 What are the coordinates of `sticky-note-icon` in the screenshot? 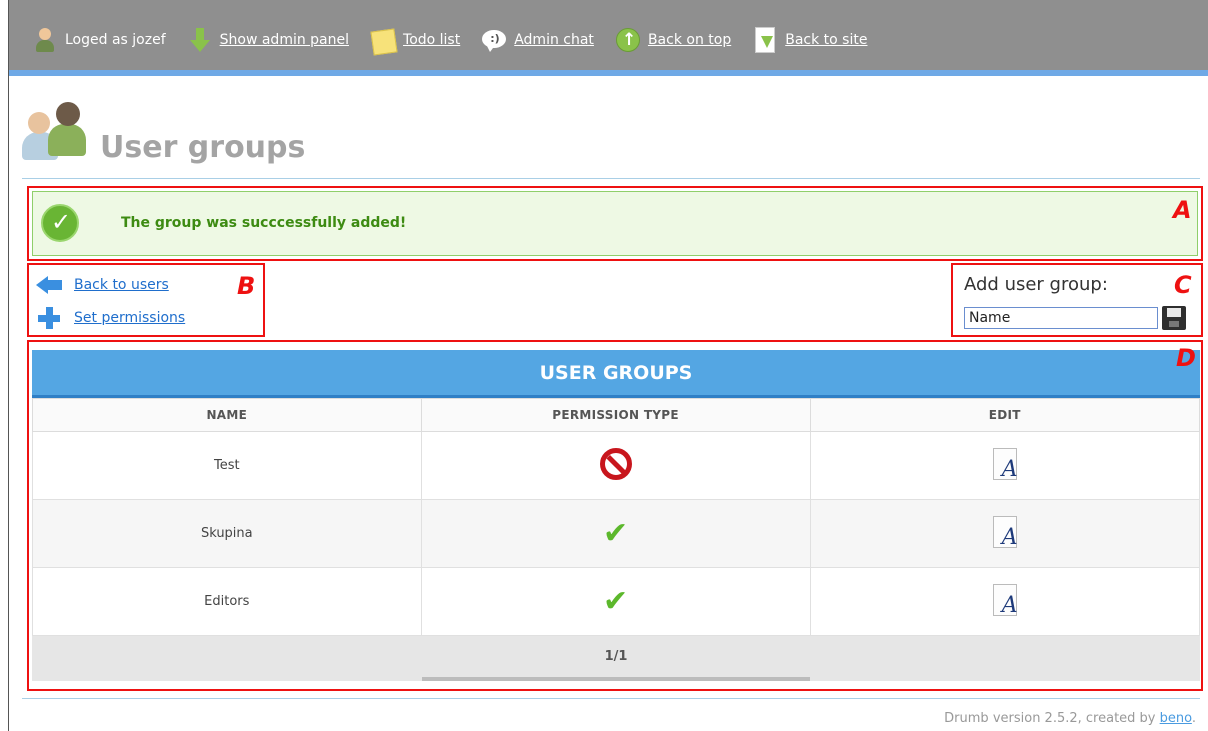 It's located at (384, 41).